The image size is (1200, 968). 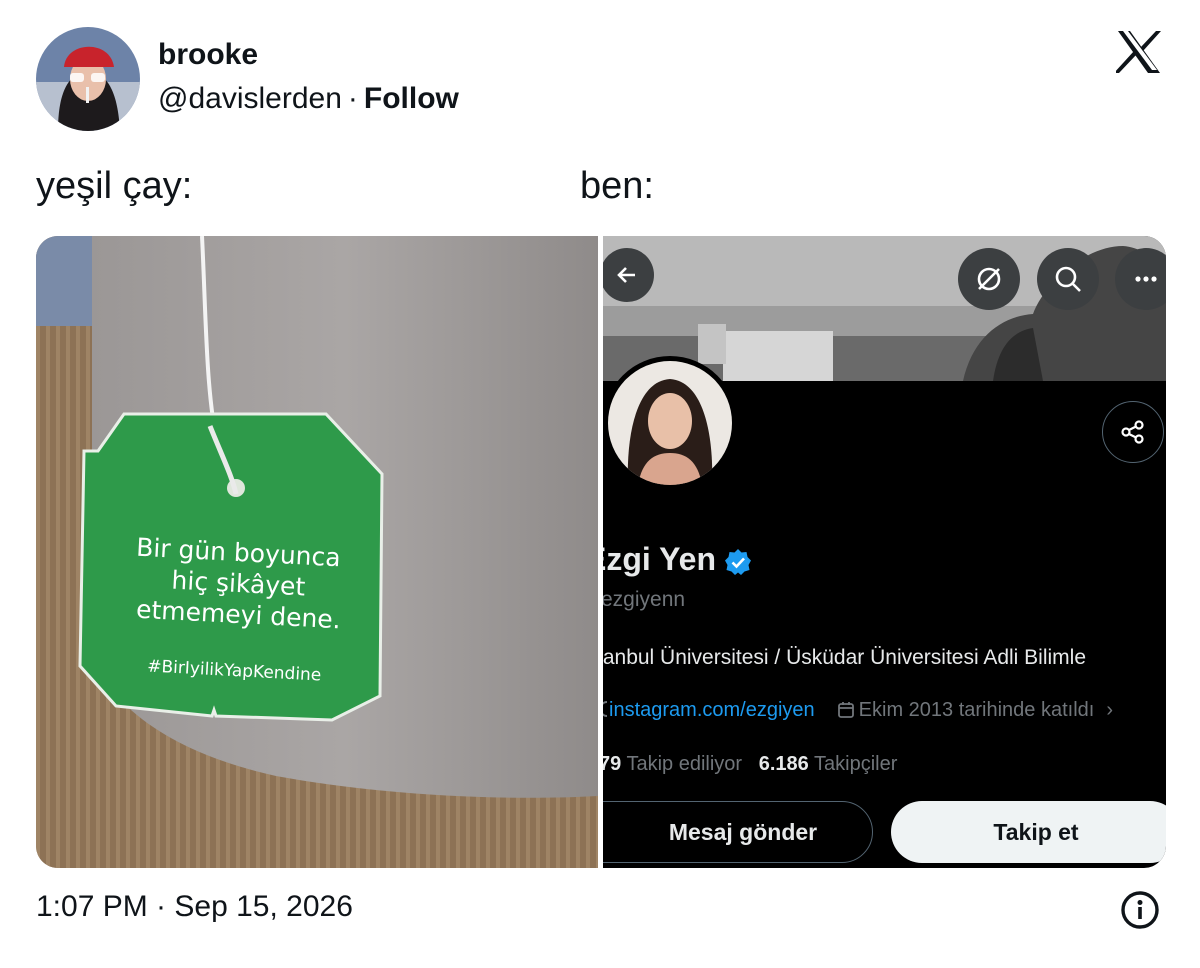 What do you see at coordinates (1140, 910) in the screenshot?
I see `info-icon` at bounding box center [1140, 910].